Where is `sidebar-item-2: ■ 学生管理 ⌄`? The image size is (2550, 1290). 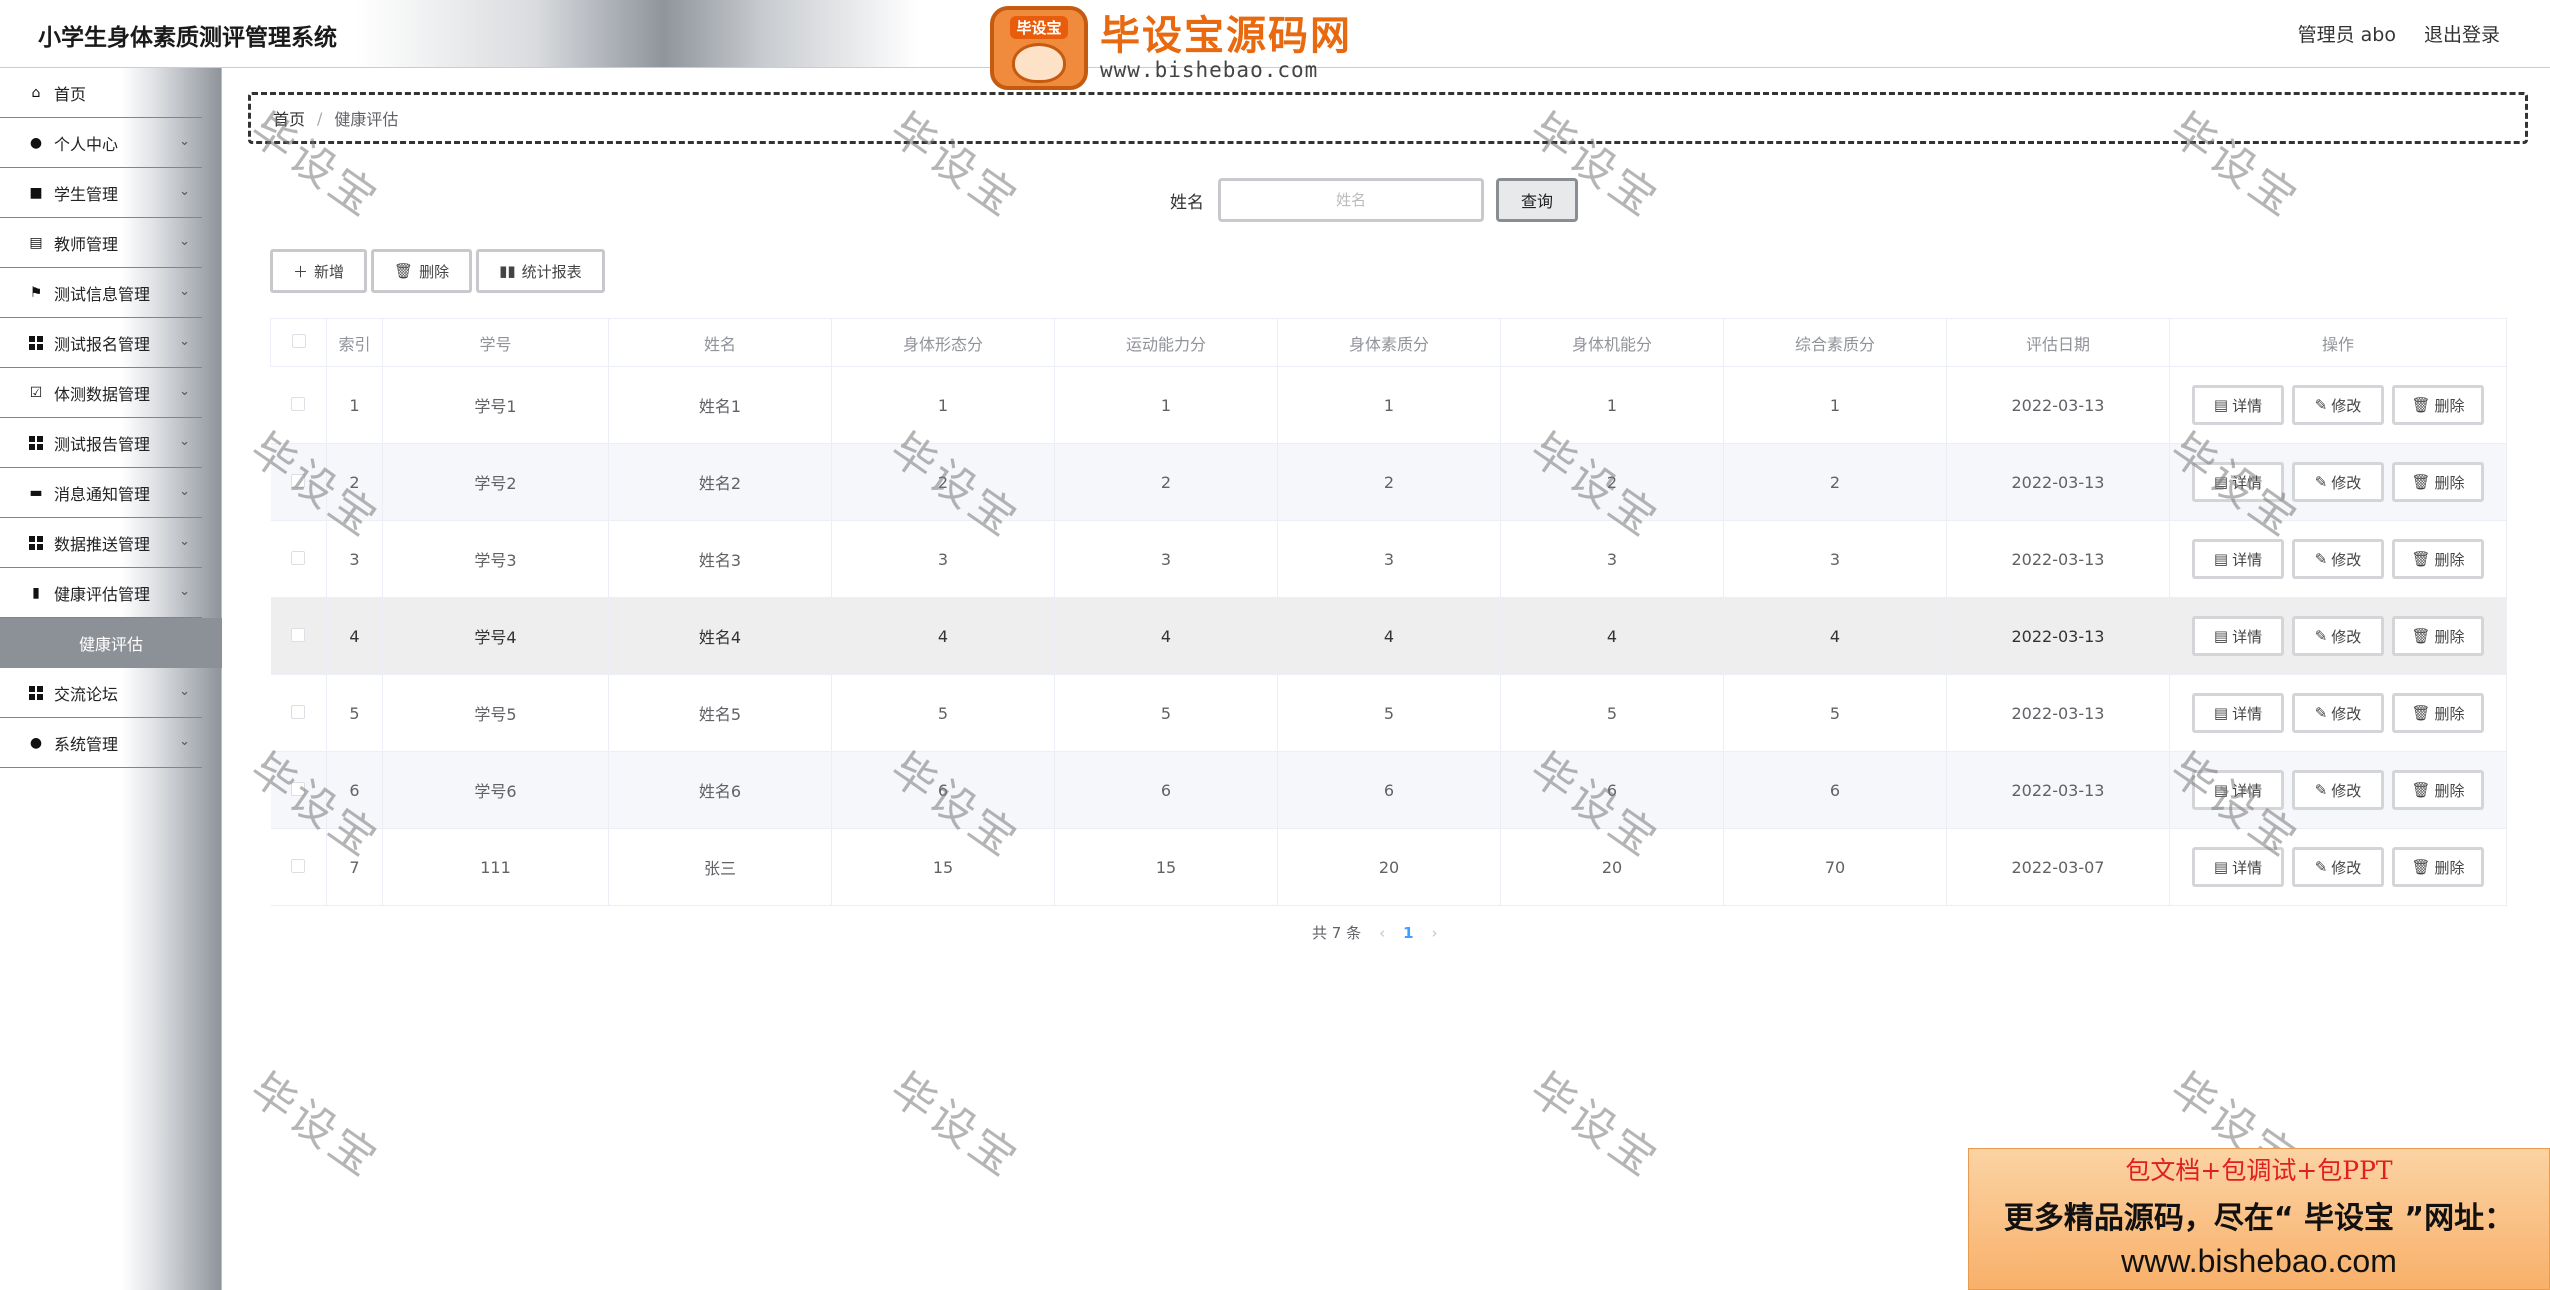 sidebar-item-2: ■ 学生管理 ⌄ is located at coordinates (101, 193).